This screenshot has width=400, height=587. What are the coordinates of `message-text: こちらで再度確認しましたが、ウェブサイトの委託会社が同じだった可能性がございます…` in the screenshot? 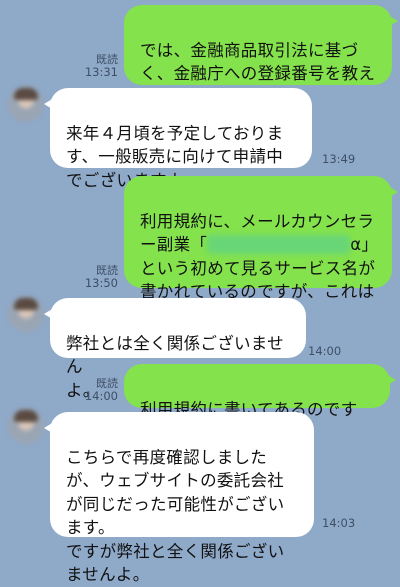 It's located at (175, 516).